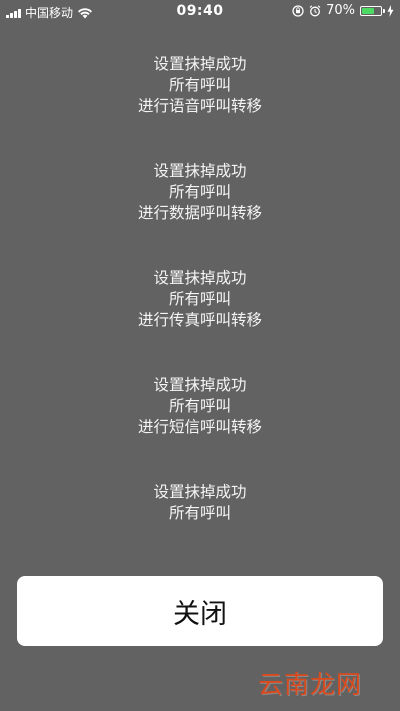  Describe the element at coordinates (200, 503) in the screenshot. I see `message-item: 设置抹掉成功 所有呼叫` at that location.